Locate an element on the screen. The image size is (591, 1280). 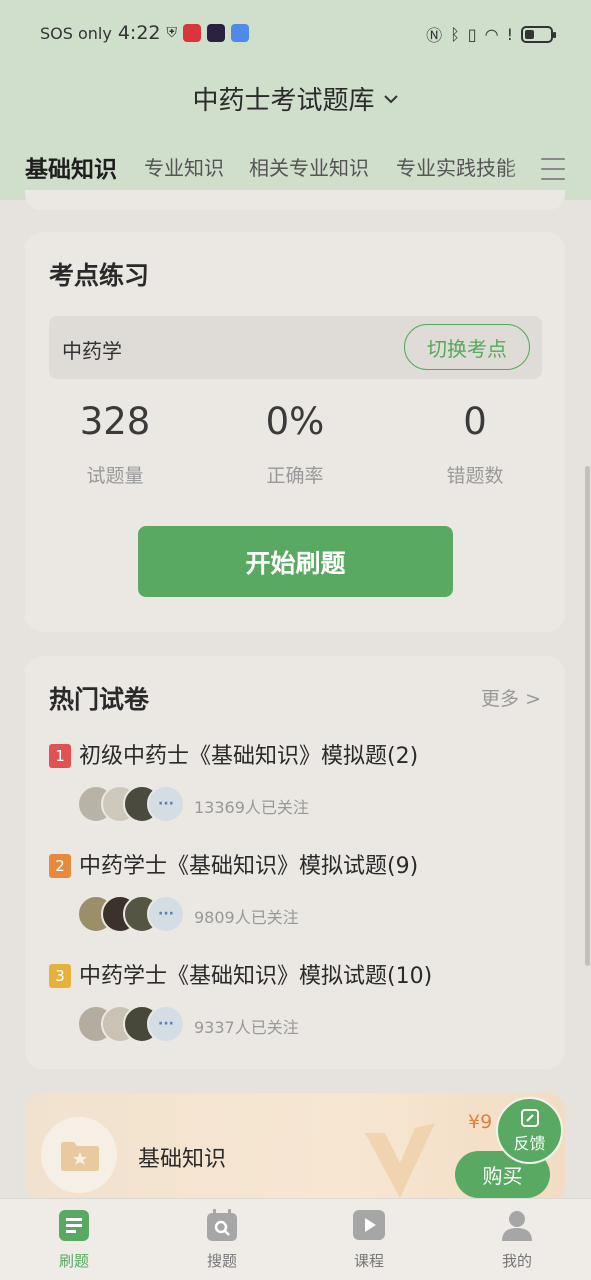
vibrate-icon: ▯ is located at coordinates (472, 34).